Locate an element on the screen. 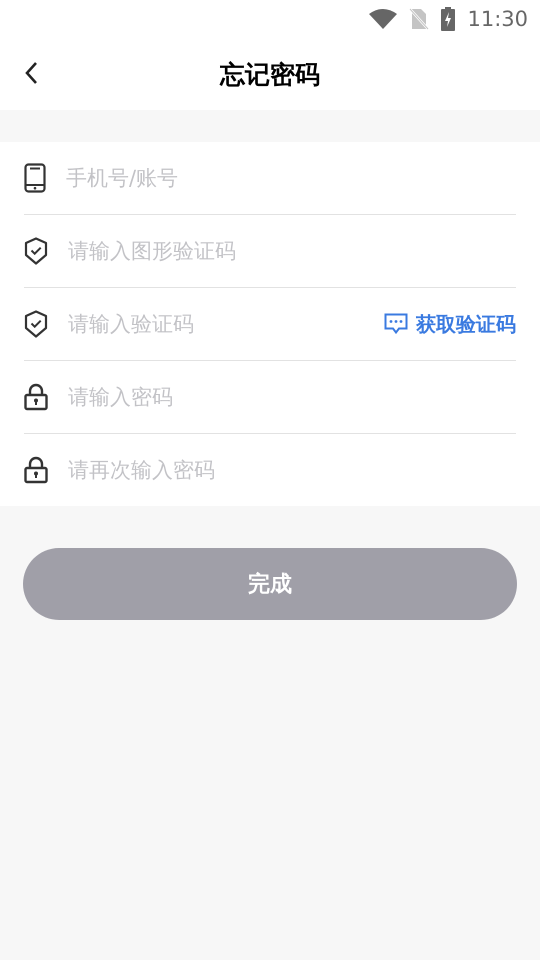 Image resolution: width=540 pixels, height=960 pixels. input-field: 请输入验证码 is located at coordinates (216, 324).